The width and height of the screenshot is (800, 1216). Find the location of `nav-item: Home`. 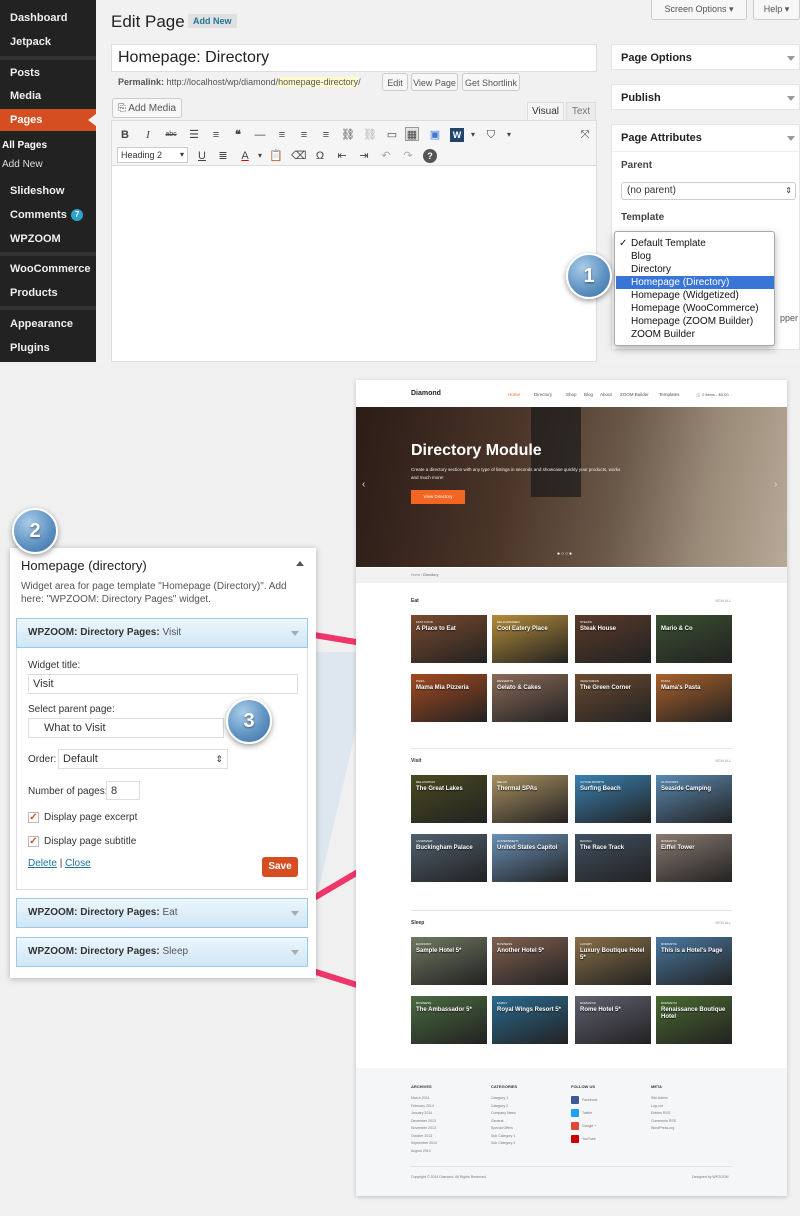

nav-item: Home is located at coordinates (514, 394).